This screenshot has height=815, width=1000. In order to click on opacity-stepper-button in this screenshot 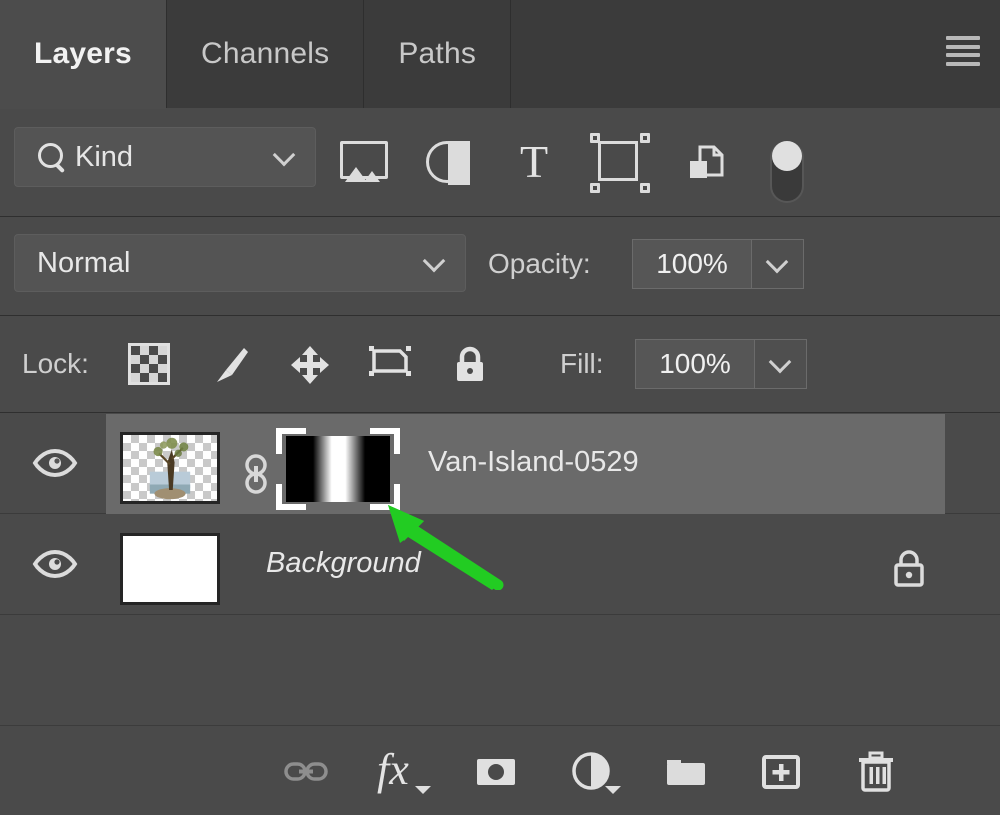, I will do `click(778, 264)`.